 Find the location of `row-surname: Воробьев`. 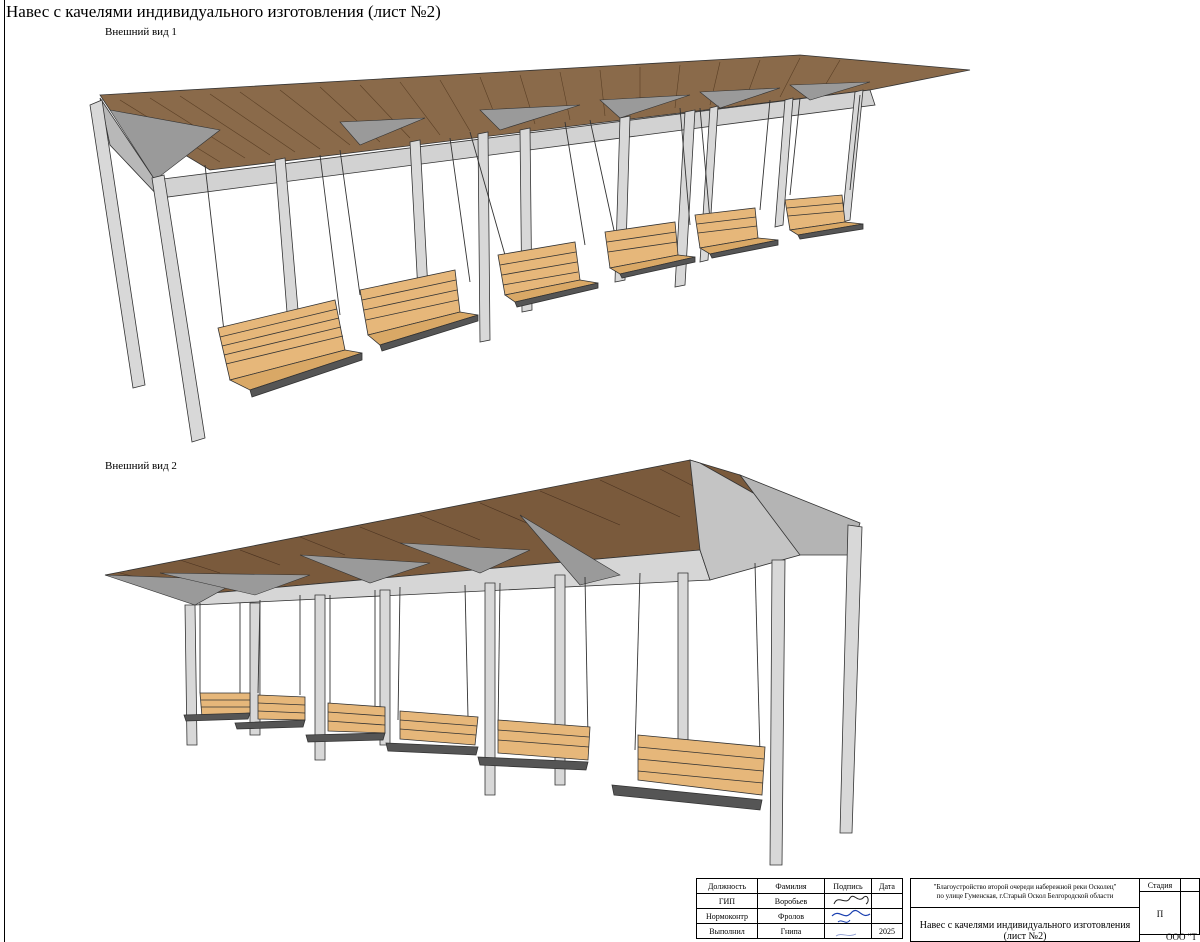

row-surname: Воробьев is located at coordinates (791, 901).